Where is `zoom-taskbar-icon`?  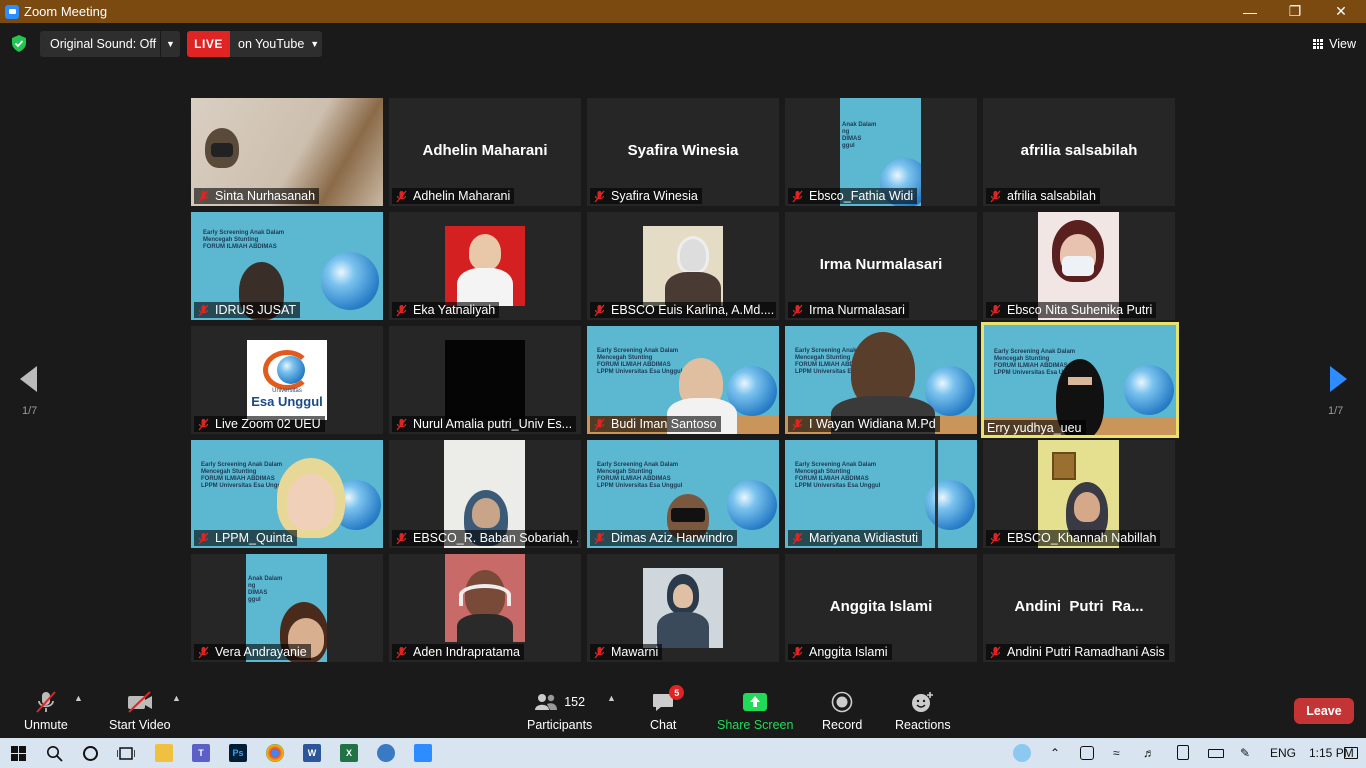
zoom-taskbar-icon is located at coordinates (423, 753).